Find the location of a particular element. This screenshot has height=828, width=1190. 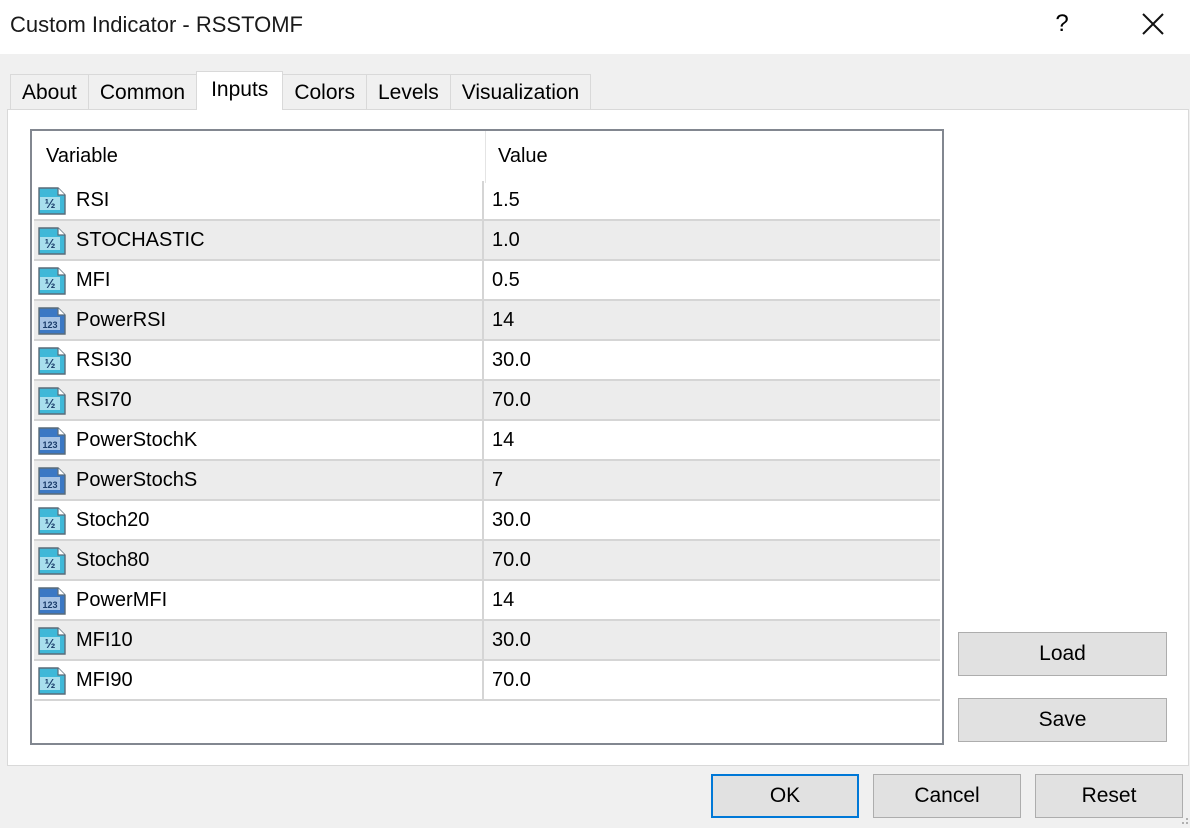

variable-name: Stoch80 is located at coordinates (113, 560).